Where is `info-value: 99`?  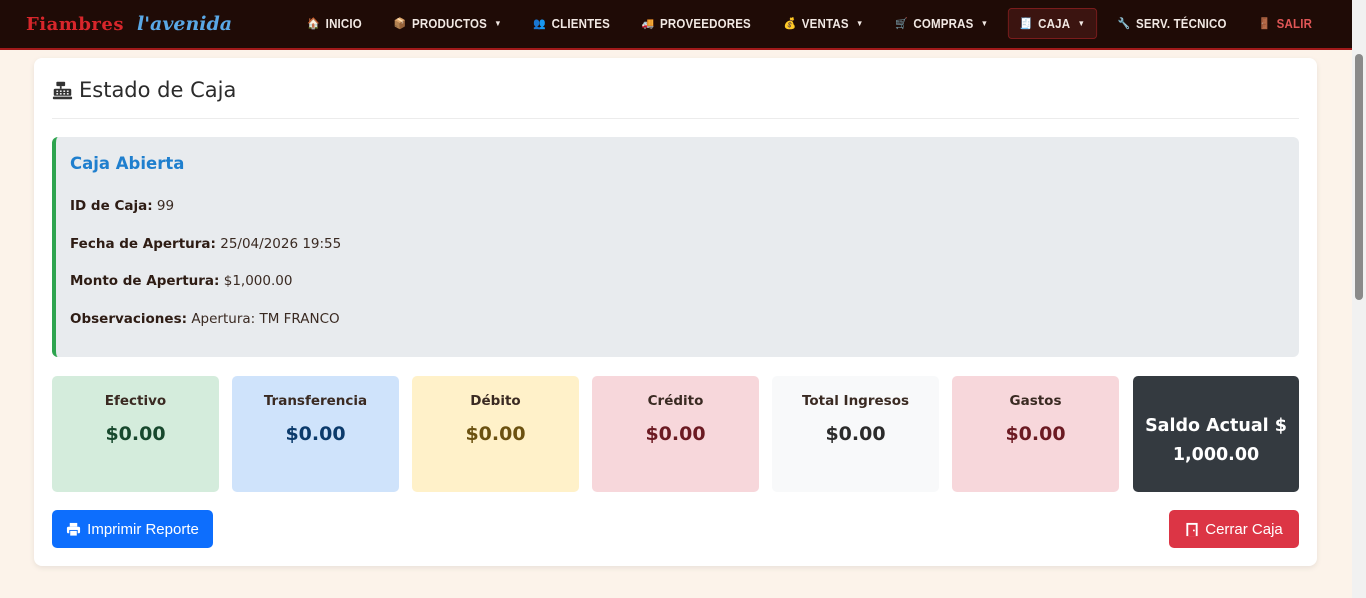 info-value: 99 is located at coordinates (165, 206).